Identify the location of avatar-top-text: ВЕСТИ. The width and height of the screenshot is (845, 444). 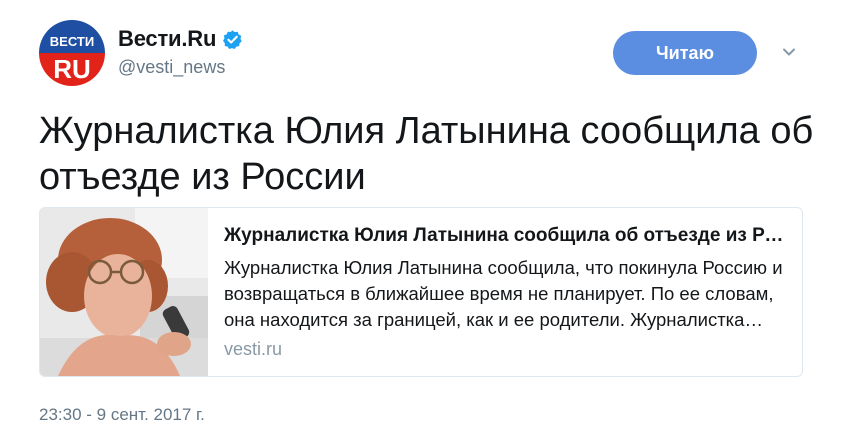
(72, 41).